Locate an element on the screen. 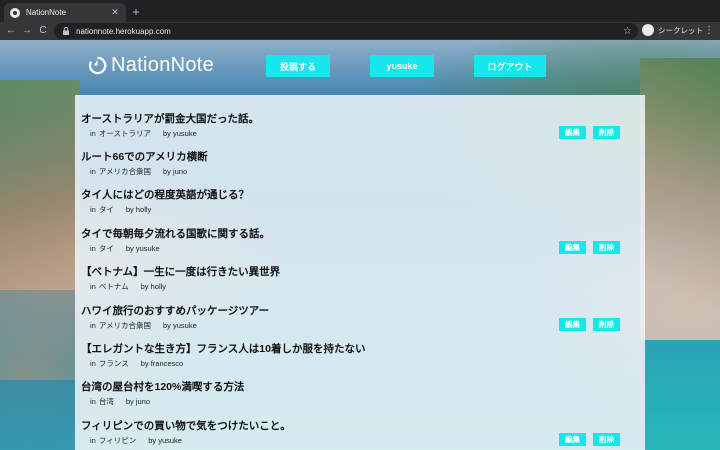  user-button: yusuke is located at coordinates (402, 66).